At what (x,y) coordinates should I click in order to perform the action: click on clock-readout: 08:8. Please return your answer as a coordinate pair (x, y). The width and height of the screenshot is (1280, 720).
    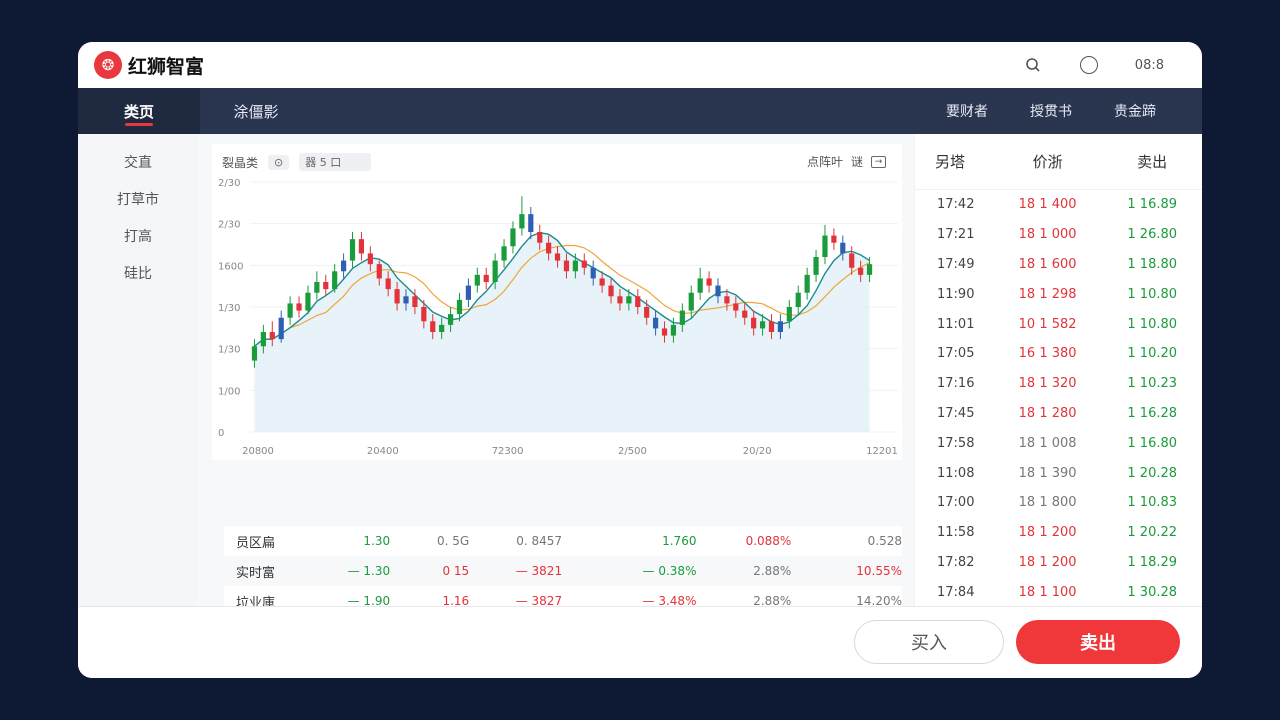
    Looking at the image, I should click on (1149, 65).